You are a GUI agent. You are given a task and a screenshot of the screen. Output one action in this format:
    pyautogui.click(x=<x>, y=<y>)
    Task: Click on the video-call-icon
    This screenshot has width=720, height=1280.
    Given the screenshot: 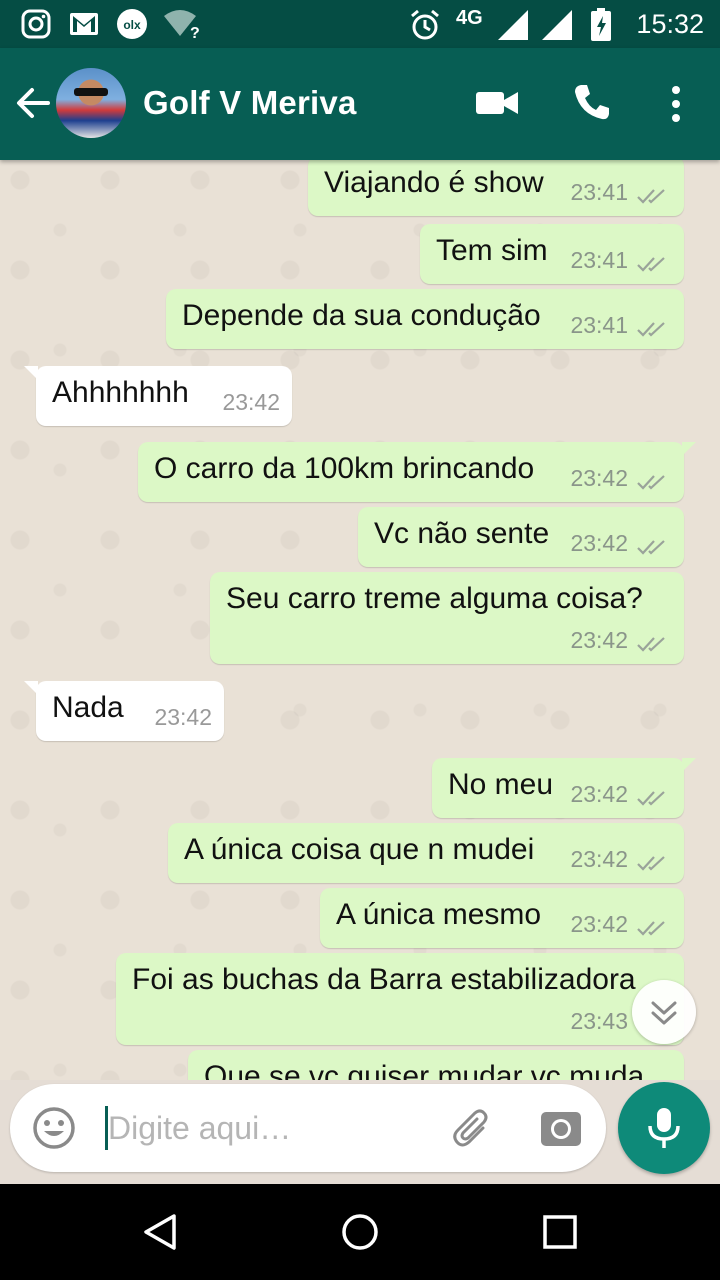 What is the action you would take?
    pyautogui.click(x=497, y=103)
    